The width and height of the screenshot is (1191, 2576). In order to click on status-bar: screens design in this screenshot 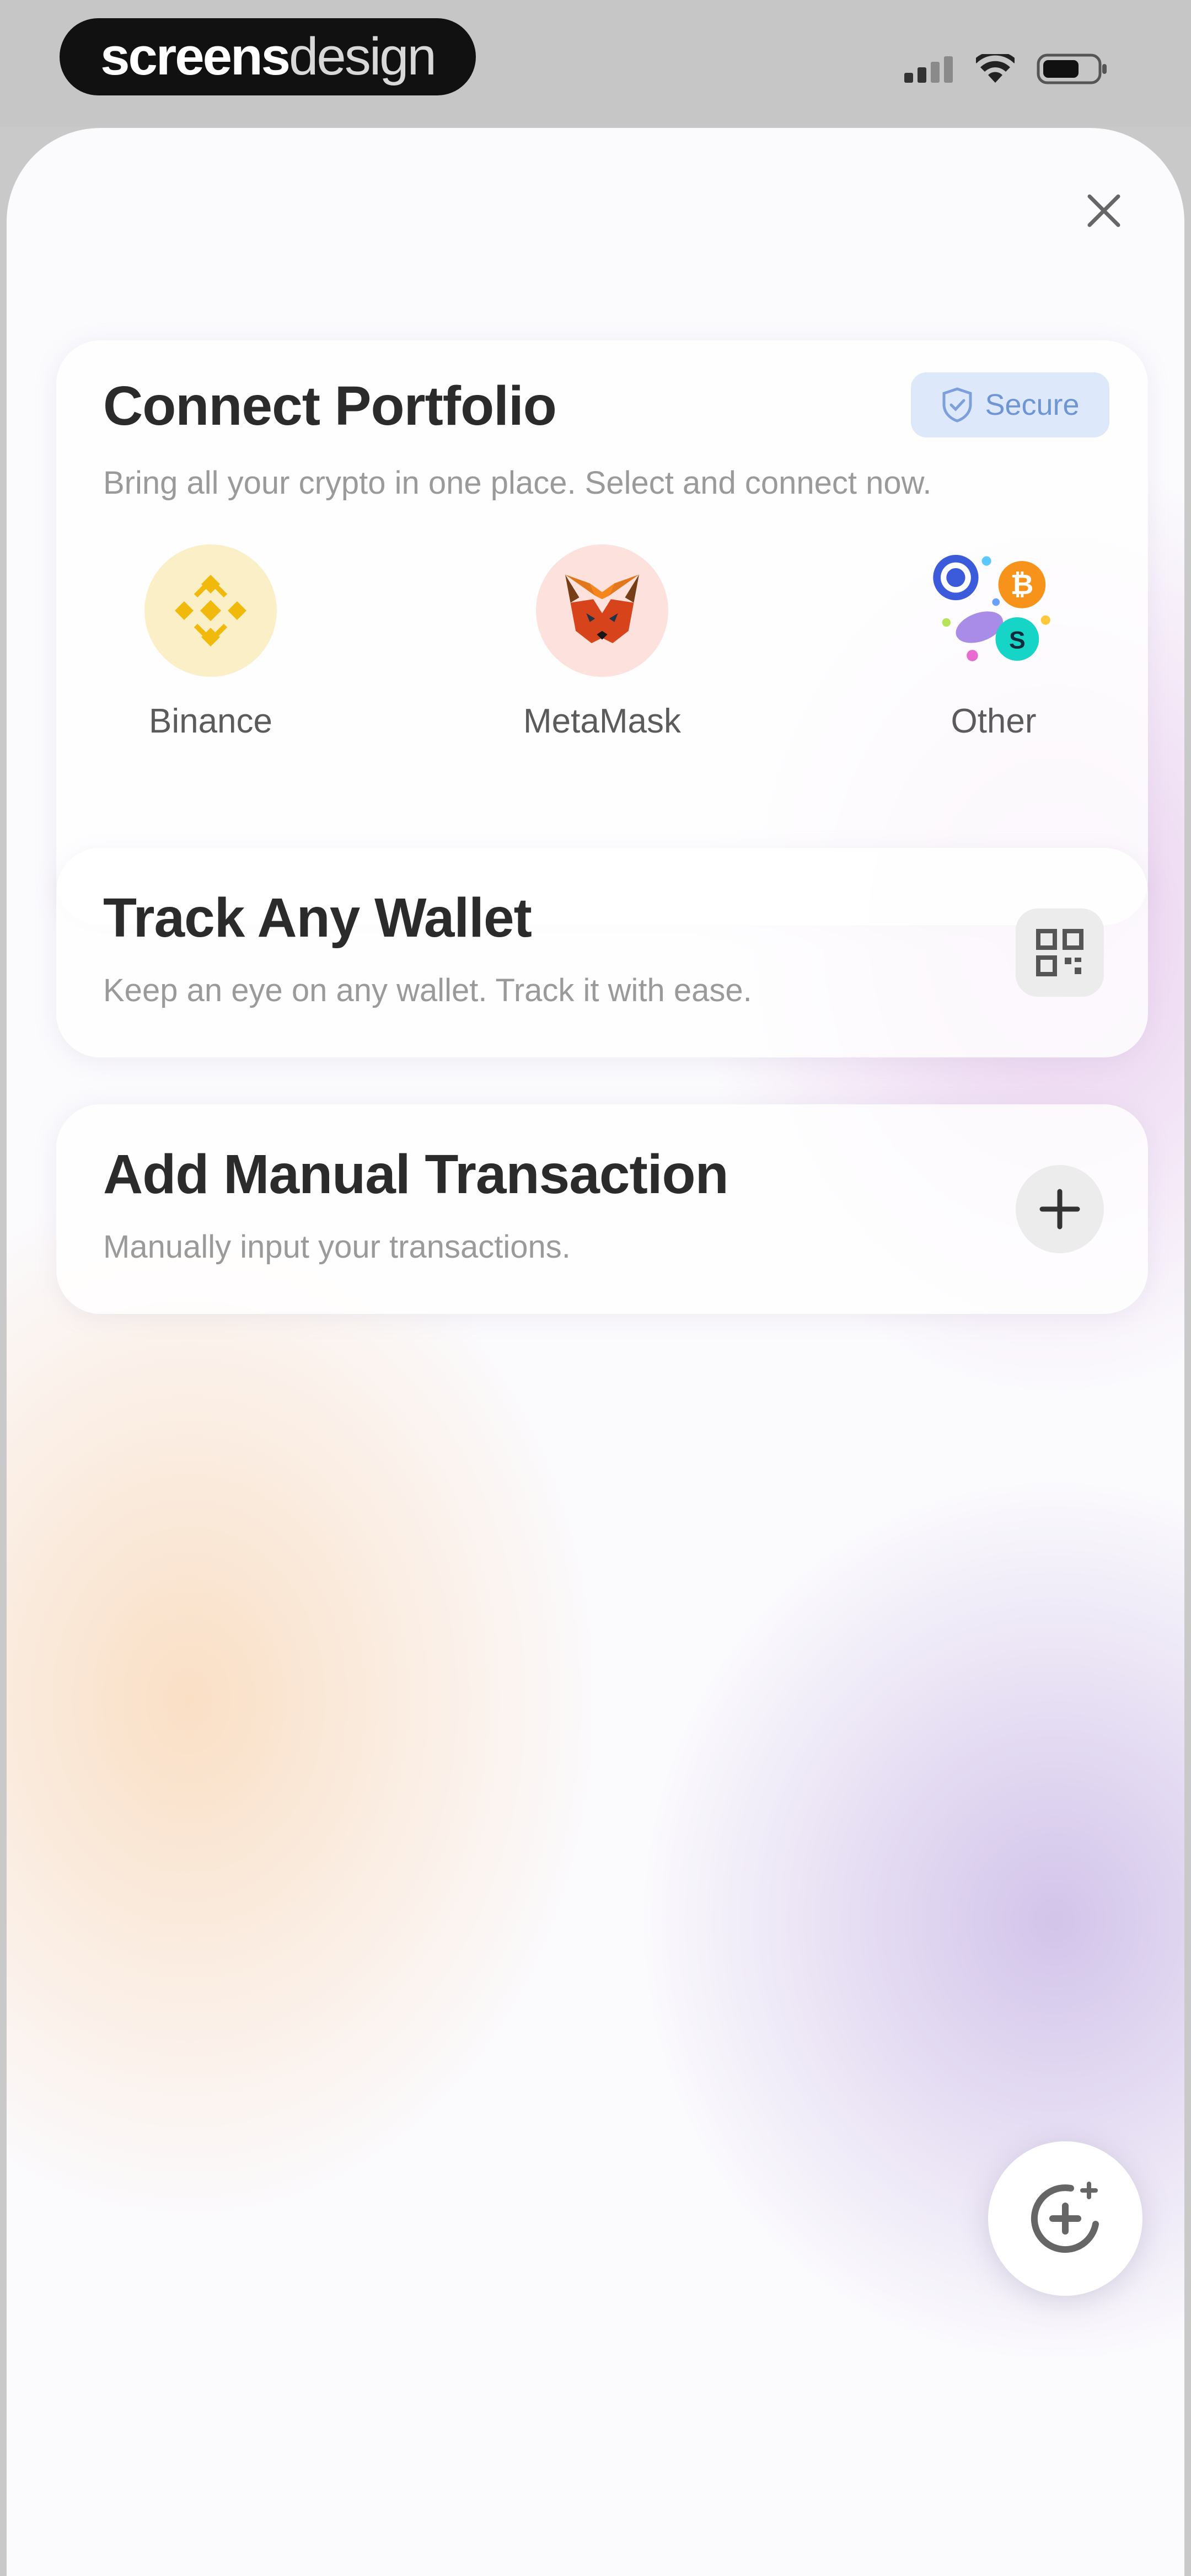, I will do `click(595, 63)`.